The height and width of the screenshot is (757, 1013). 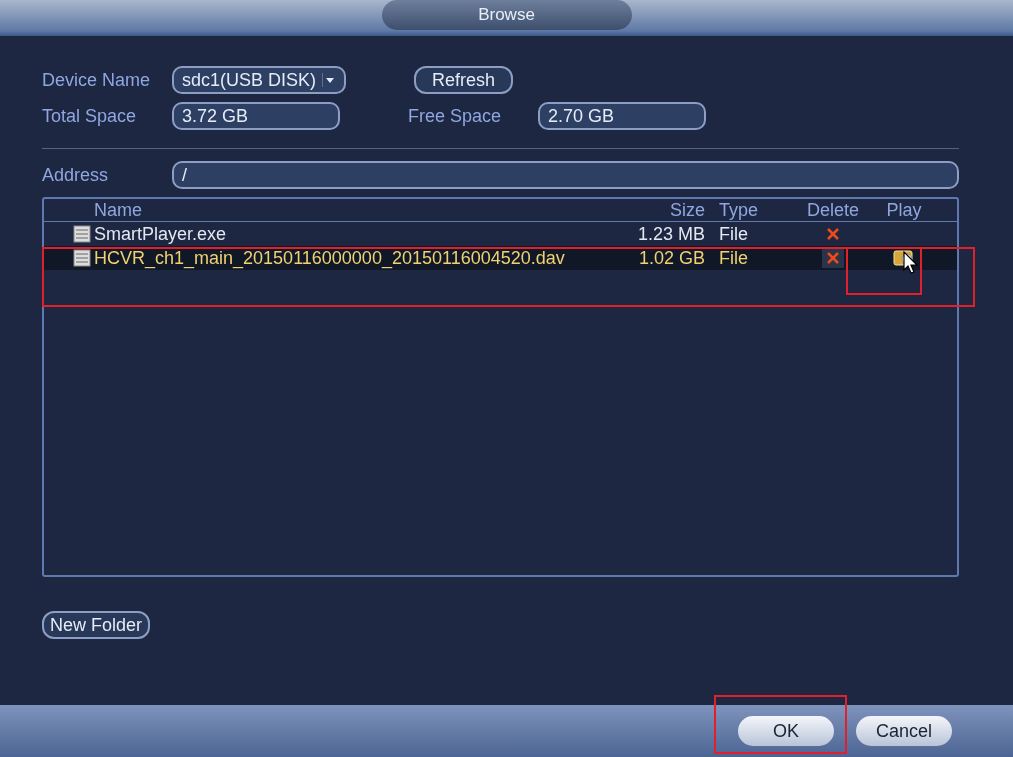 What do you see at coordinates (565, 175) in the screenshot?
I see `address-field: /` at bounding box center [565, 175].